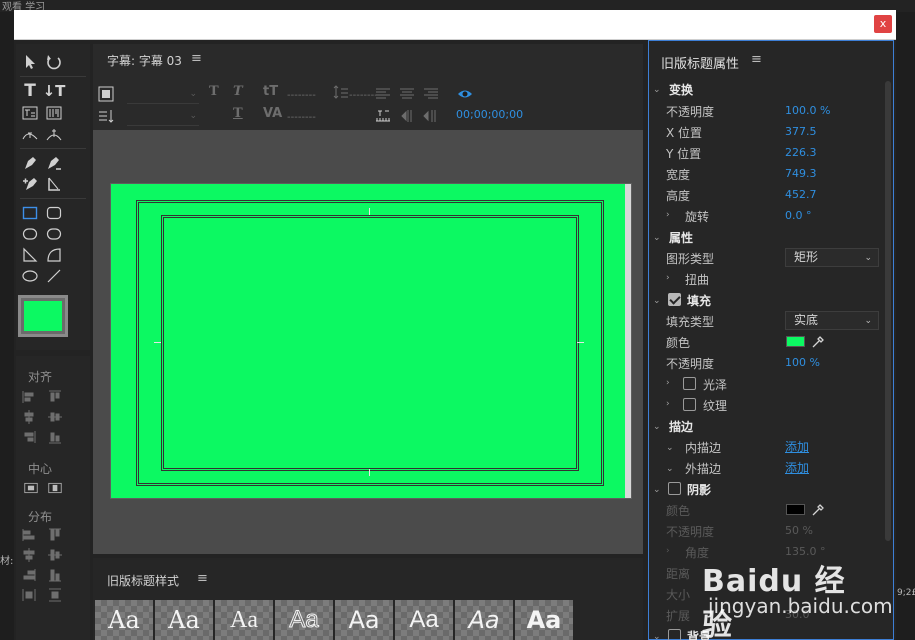 The width and height of the screenshot is (915, 640). Describe the element at coordinates (29, 437) in the screenshot. I see `align-right-icon` at that location.